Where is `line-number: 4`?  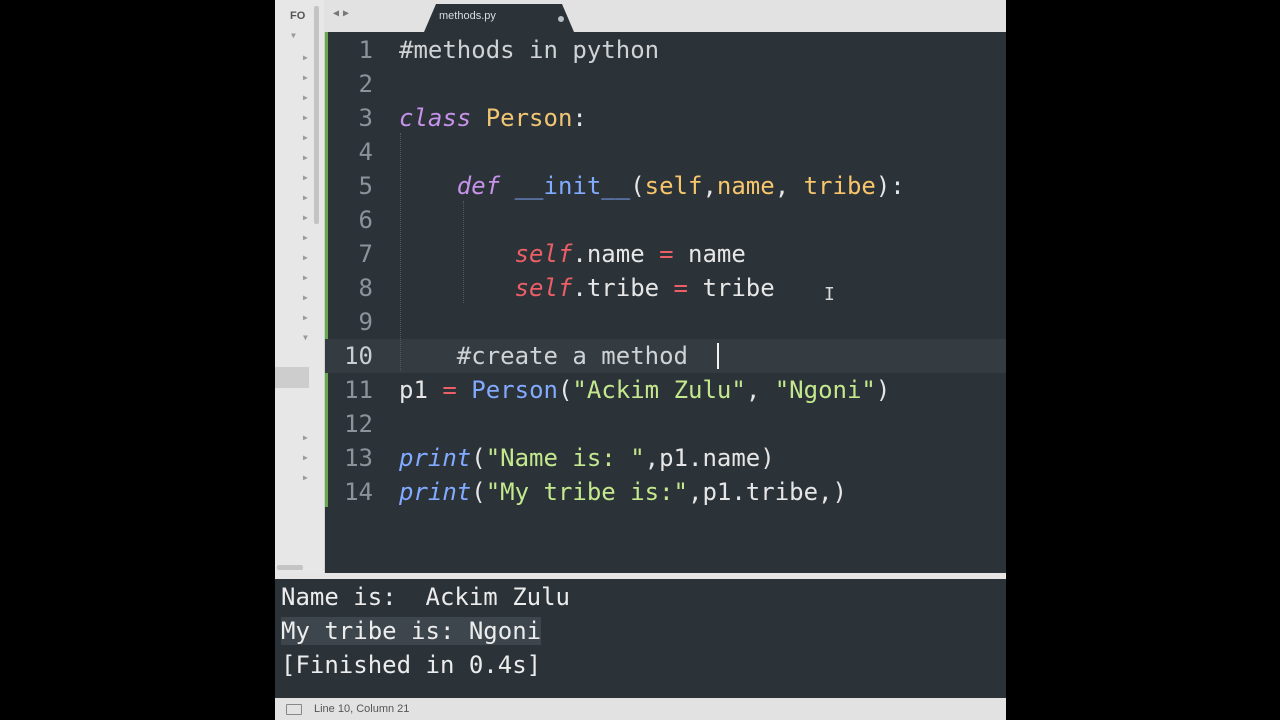 line-number: 4 is located at coordinates (365, 152).